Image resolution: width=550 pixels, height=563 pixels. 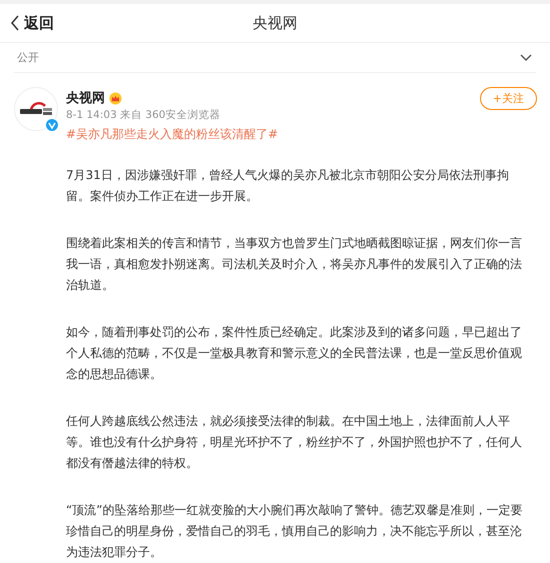 I want to click on hashtag-link: #吴亦凡那些走火入魔的粉丝该清醒了#, so click(x=172, y=134).